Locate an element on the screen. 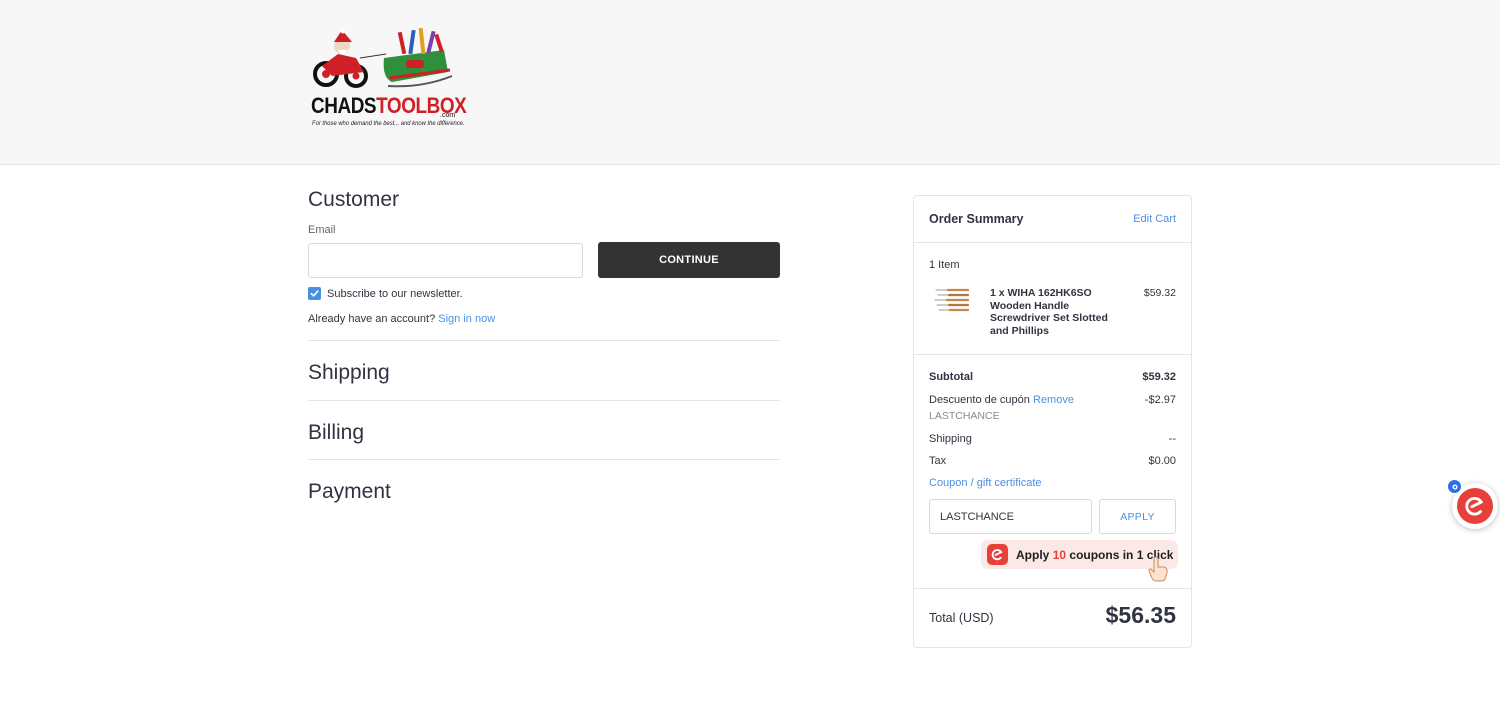 The image size is (1500, 718). discount-value: -$2.97 is located at coordinates (1160, 400).